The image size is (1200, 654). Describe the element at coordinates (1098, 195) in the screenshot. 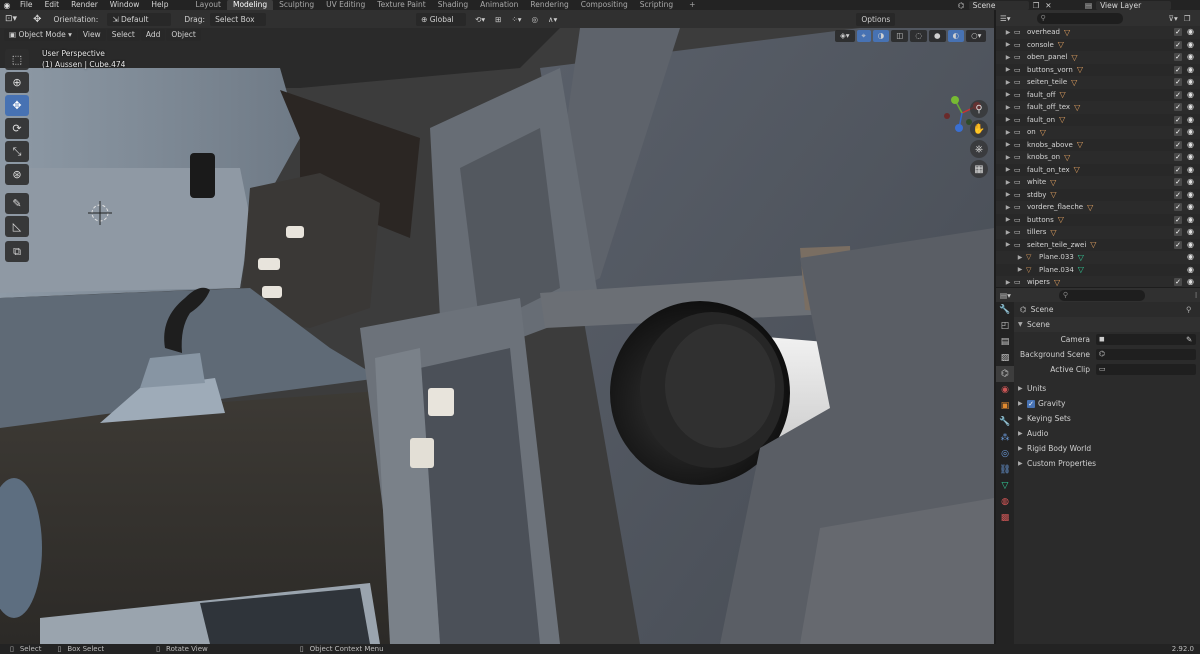

I see `outliner-collection-row: ▶ ▭ stdby ▽ ✓ ◉` at that location.